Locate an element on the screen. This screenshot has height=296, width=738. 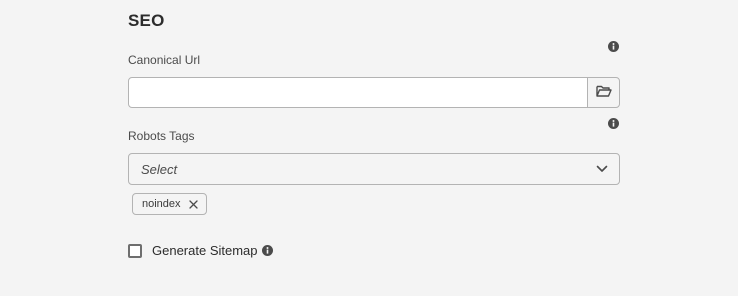
tag-noindex: noindex is located at coordinates (169, 204).